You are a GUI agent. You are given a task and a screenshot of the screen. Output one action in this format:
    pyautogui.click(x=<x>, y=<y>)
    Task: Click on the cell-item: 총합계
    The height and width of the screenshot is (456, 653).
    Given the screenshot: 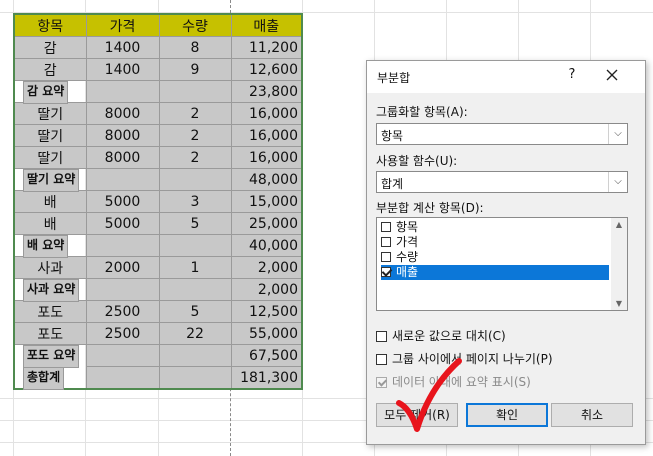 What is the action you would take?
    pyautogui.click(x=44, y=378)
    